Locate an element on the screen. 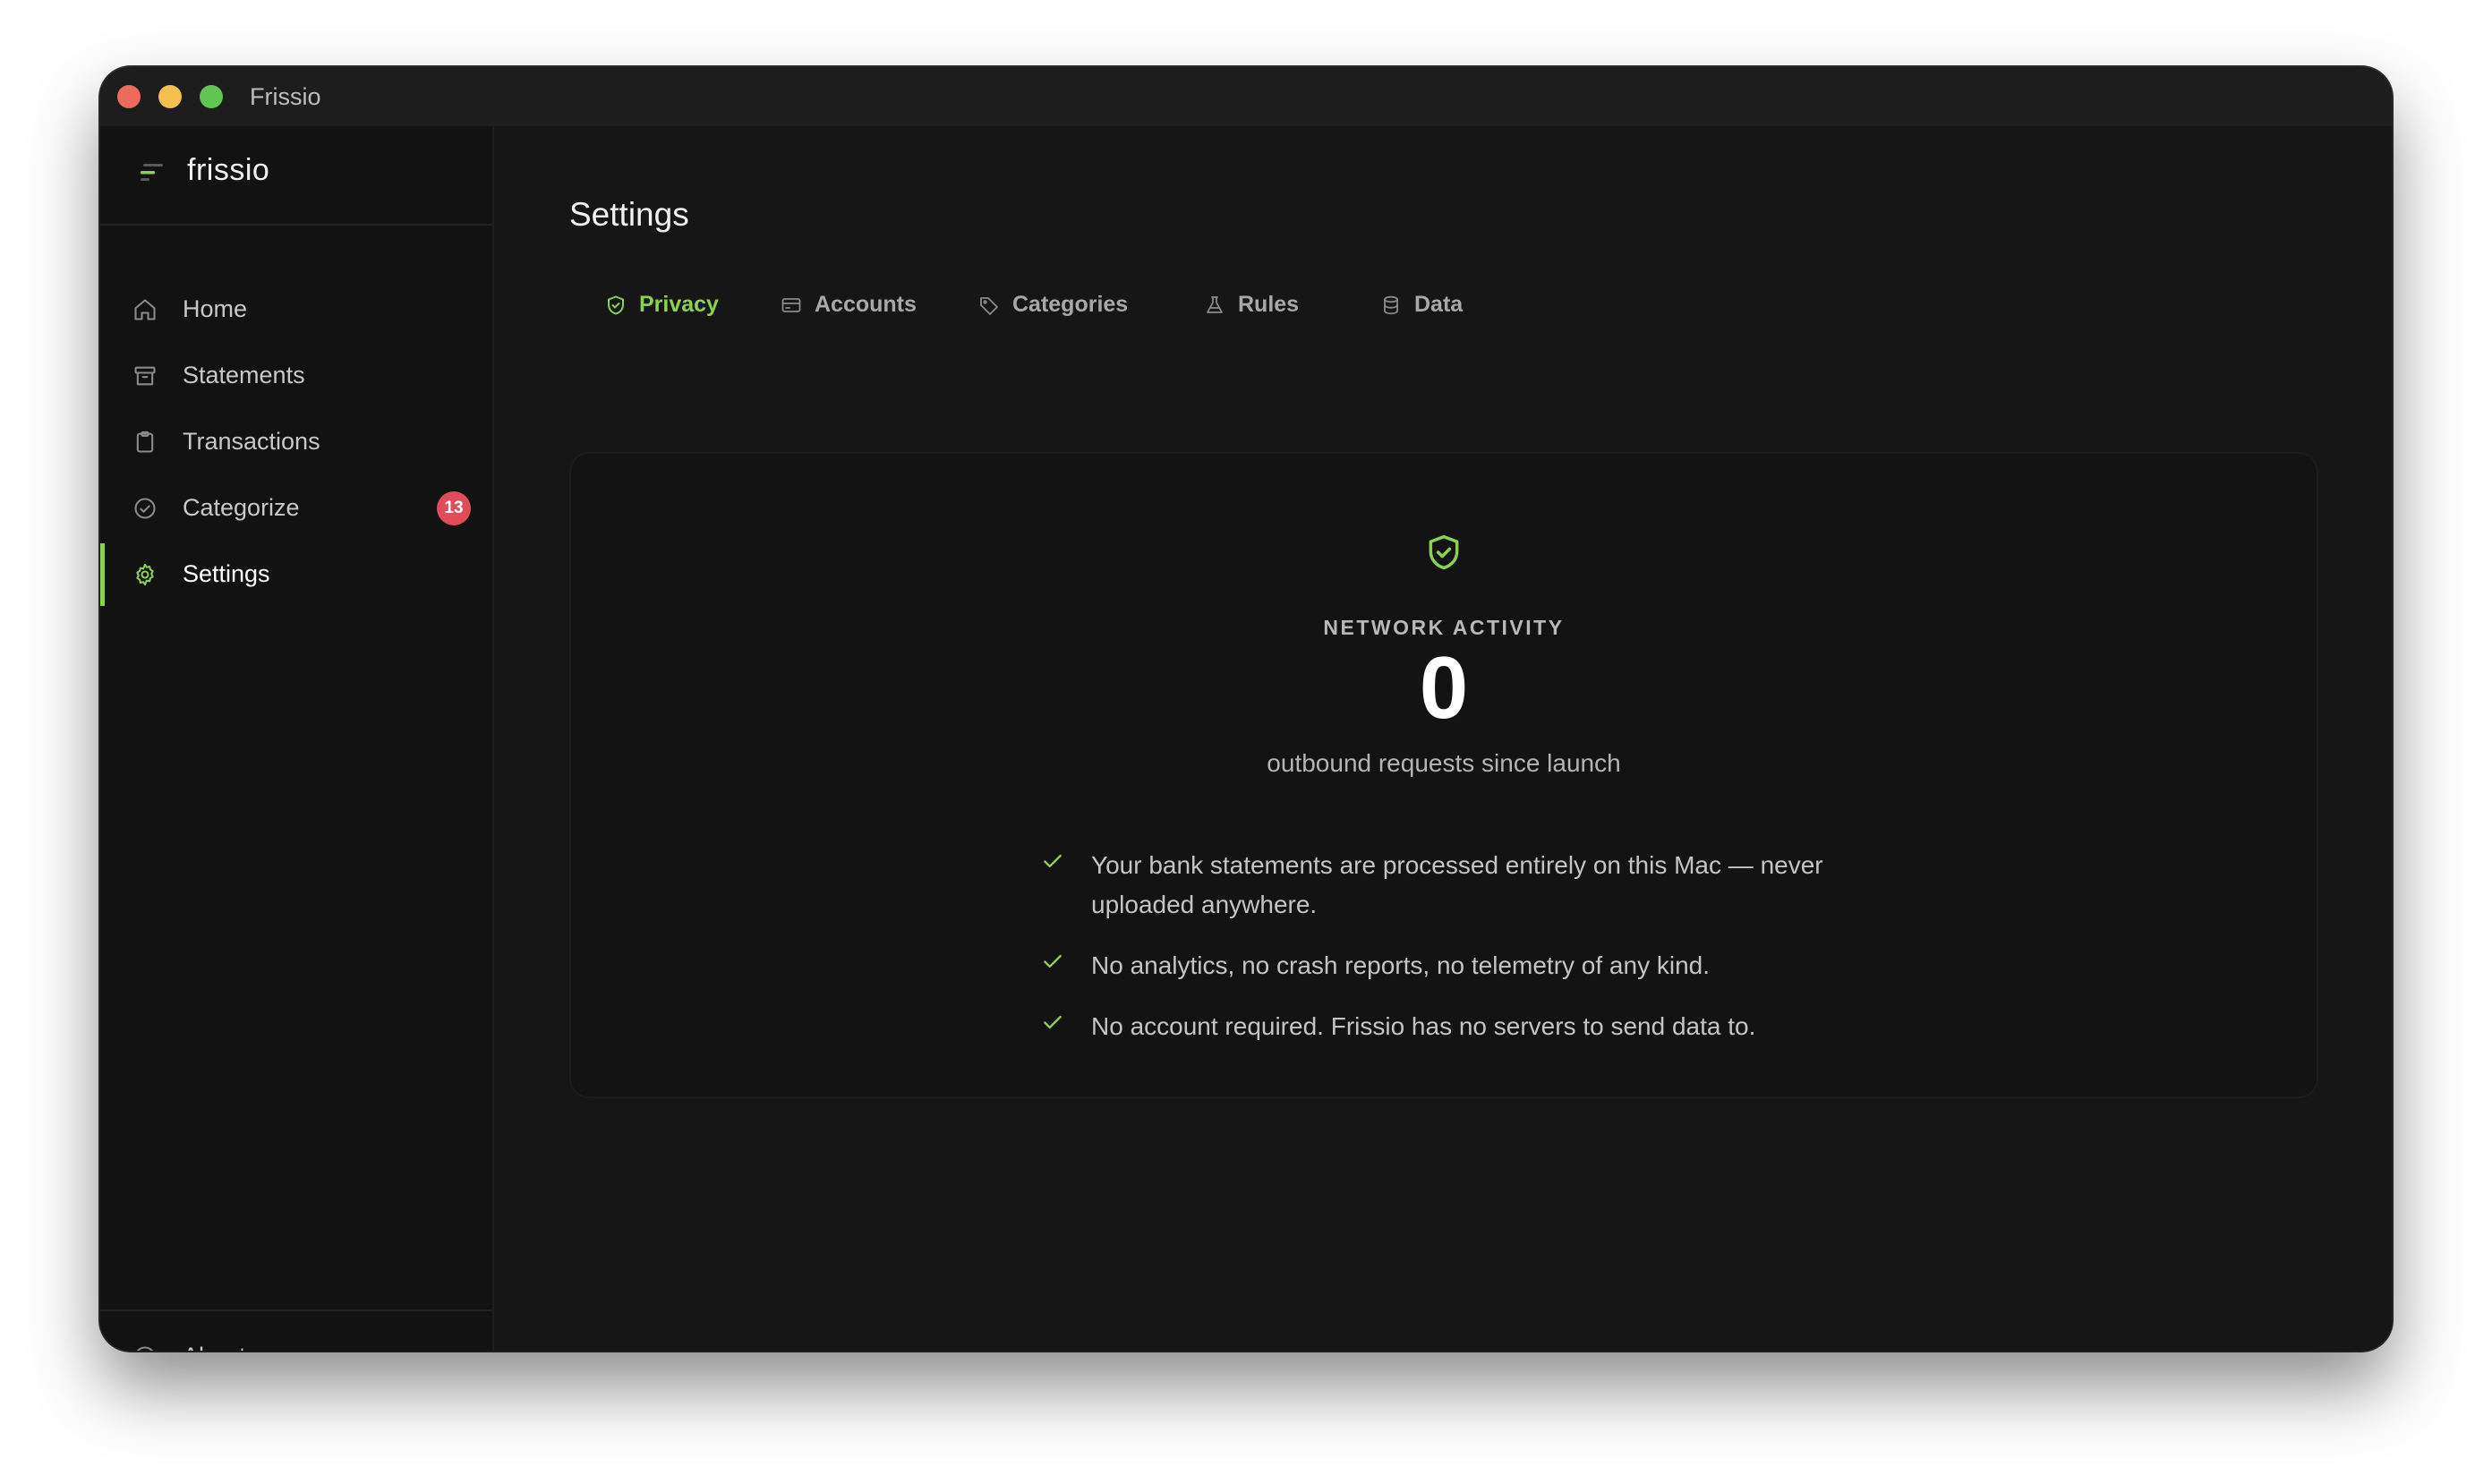  info-icon is located at coordinates (145, 1348).